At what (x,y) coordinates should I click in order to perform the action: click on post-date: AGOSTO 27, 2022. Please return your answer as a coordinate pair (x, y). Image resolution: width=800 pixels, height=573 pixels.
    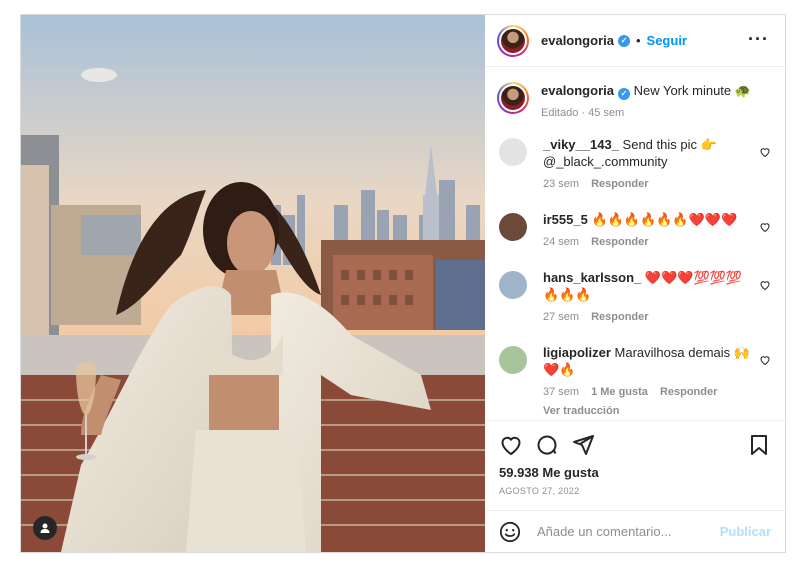
    Looking at the image, I should click on (539, 491).